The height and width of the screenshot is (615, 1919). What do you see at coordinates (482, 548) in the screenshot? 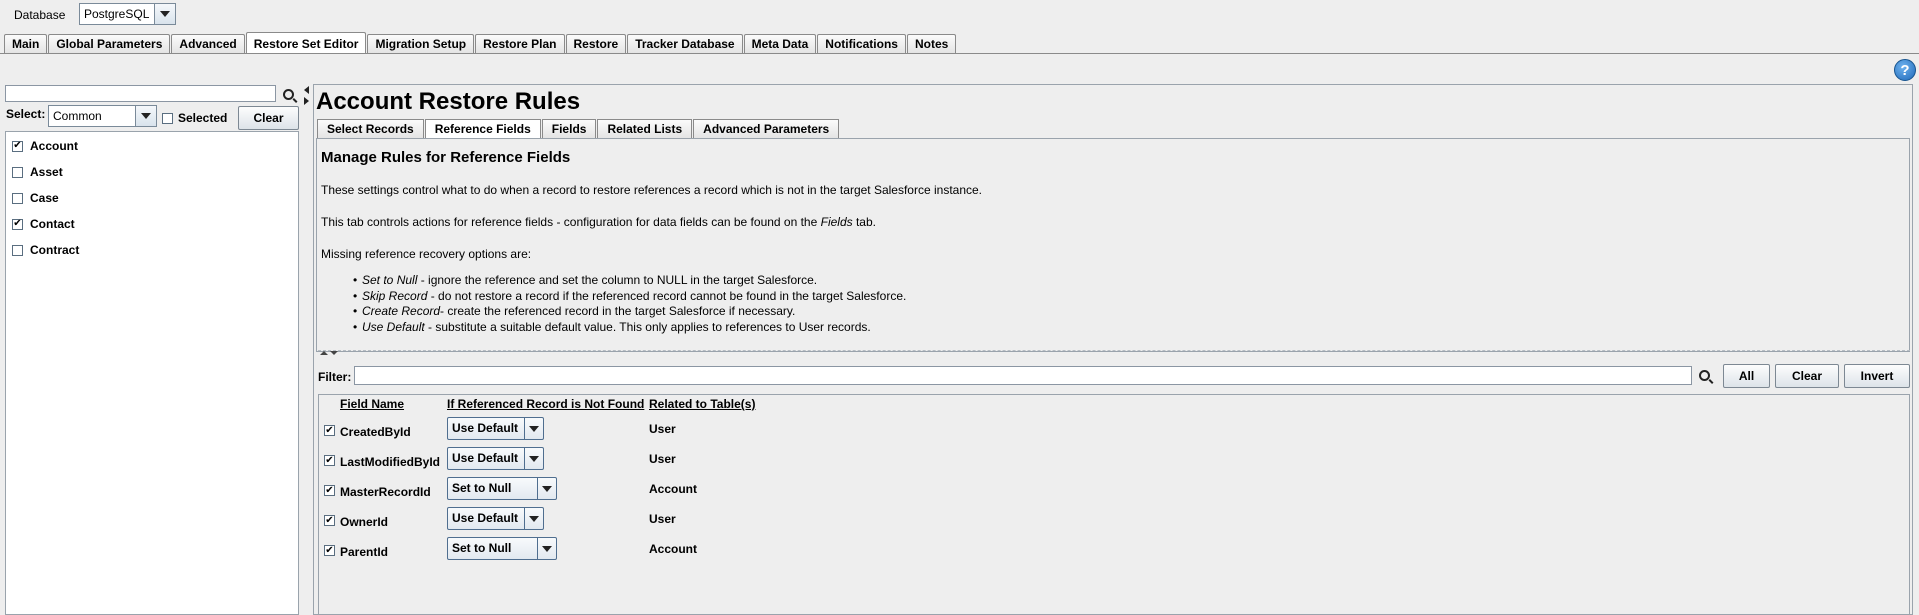
I see `action-value: Set to Null` at bounding box center [482, 548].